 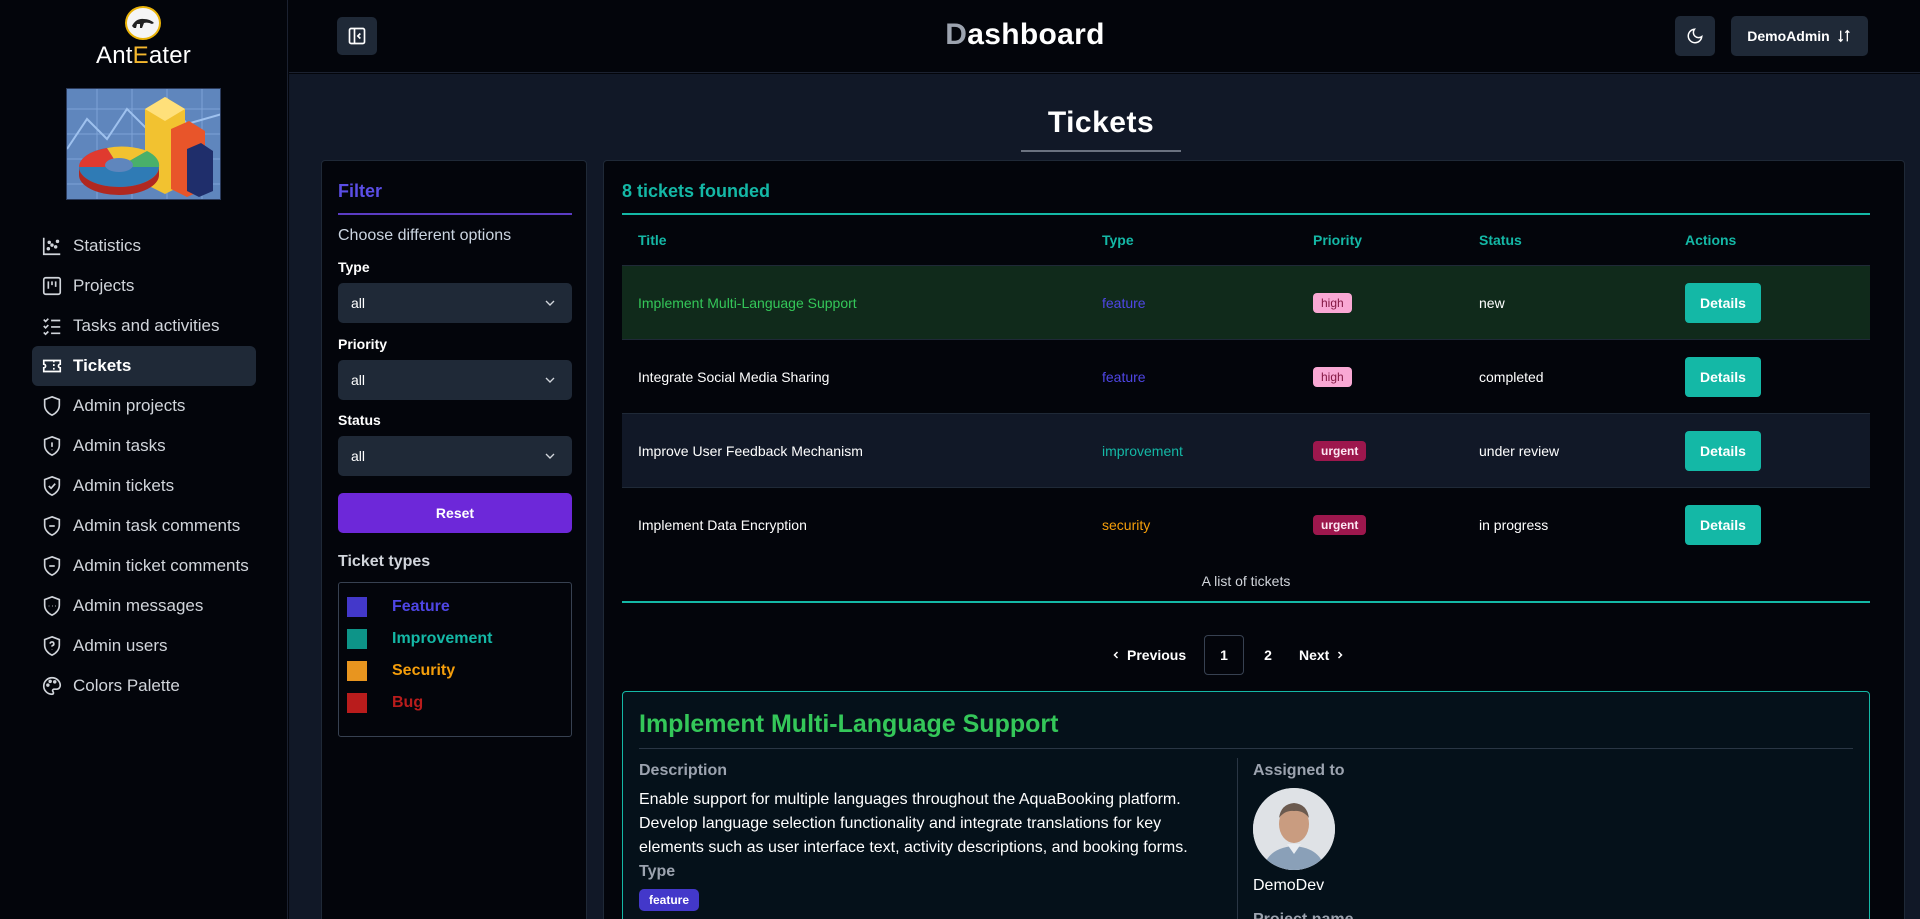 I want to click on pagination-next: Next, so click(x=1322, y=655).